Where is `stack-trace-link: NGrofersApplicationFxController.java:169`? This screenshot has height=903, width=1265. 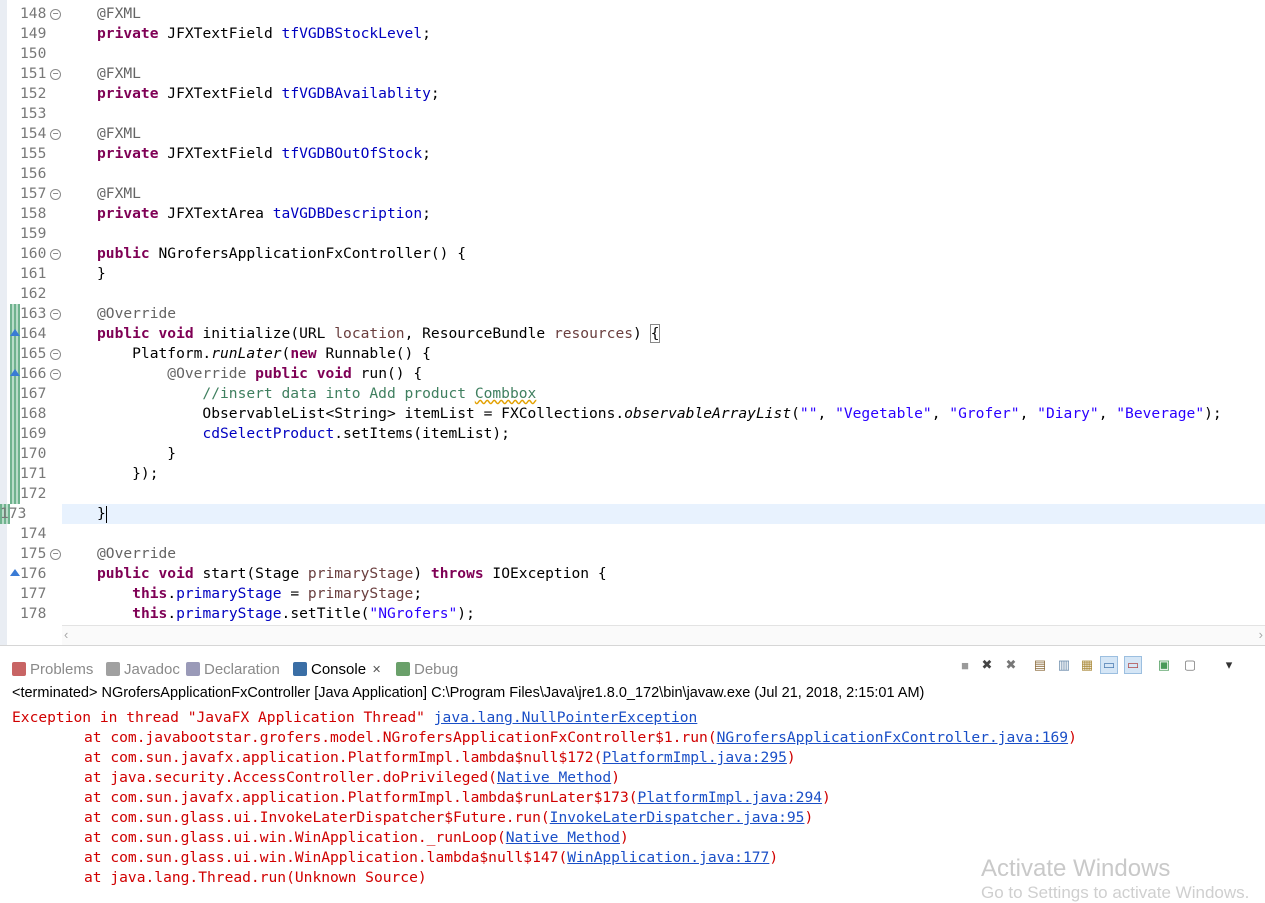
stack-trace-link: NGrofersApplicationFxController.java:169 is located at coordinates (892, 737).